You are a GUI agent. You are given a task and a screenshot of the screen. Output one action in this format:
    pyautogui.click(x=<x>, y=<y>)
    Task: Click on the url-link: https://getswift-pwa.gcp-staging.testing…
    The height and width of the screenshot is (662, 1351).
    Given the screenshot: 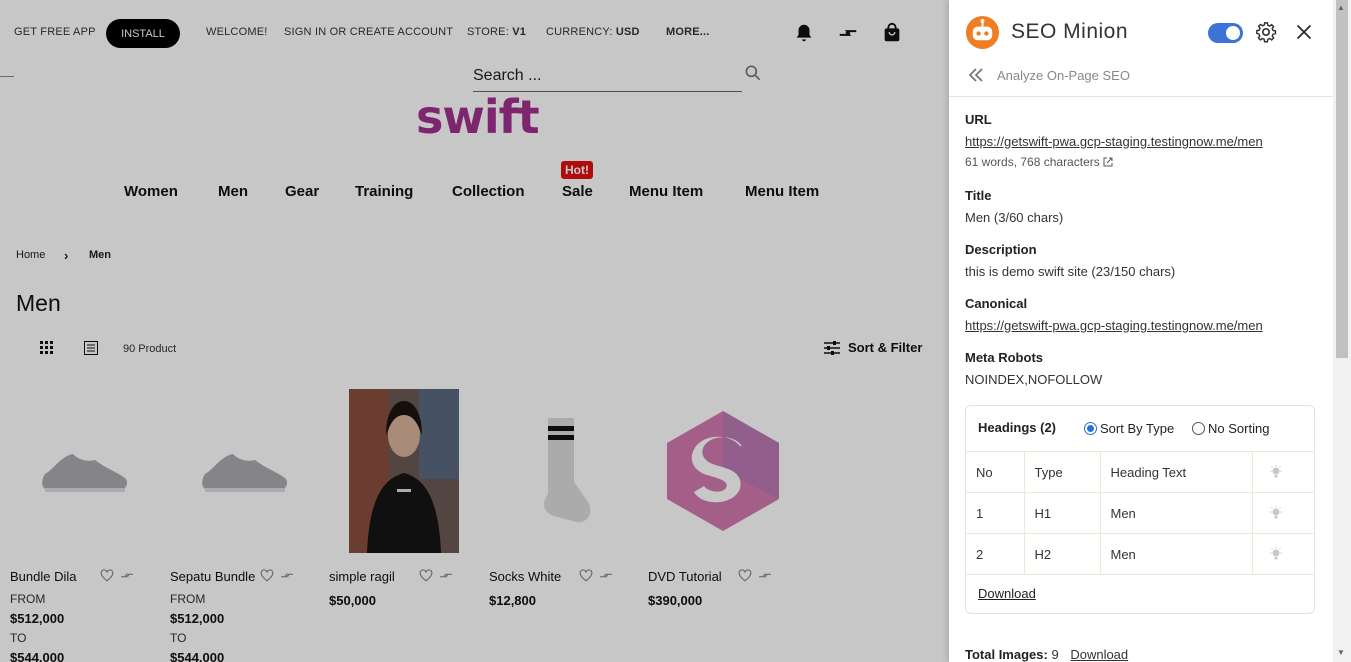 What is the action you would take?
    pyautogui.click(x=1114, y=141)
    